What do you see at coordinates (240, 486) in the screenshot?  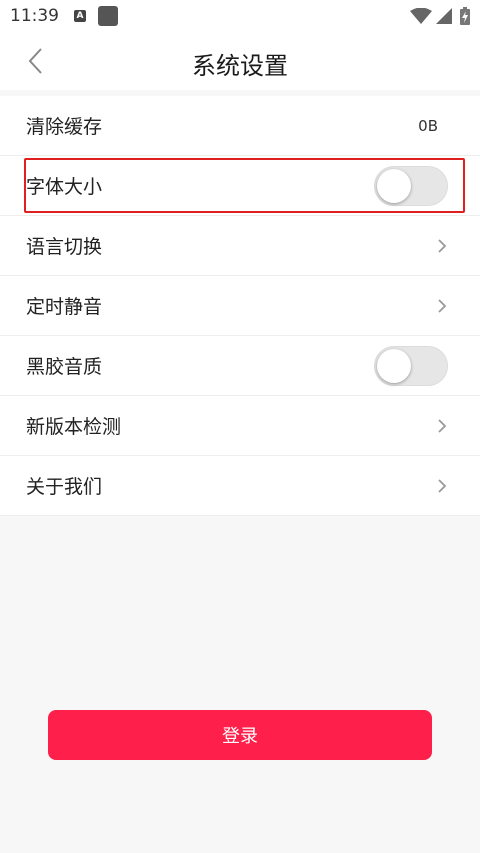 I see `about-us-row: 关于我们` at bounding box center [240, 486].